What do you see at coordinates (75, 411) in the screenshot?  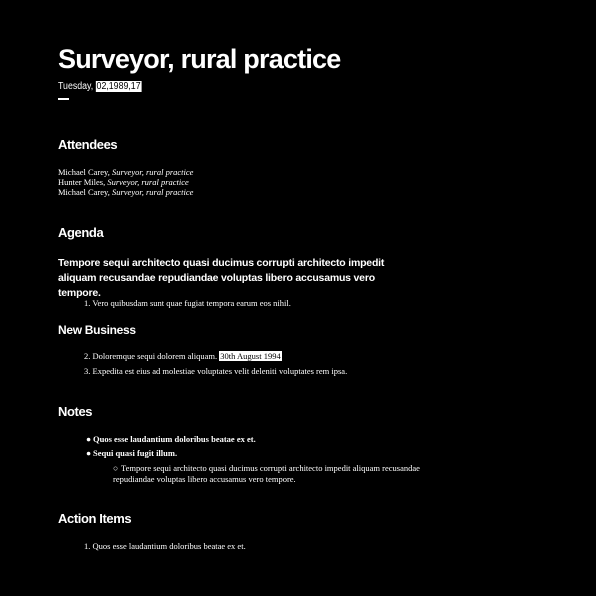 I see `notes-heading: Notes` at bounding box center [75, 411].